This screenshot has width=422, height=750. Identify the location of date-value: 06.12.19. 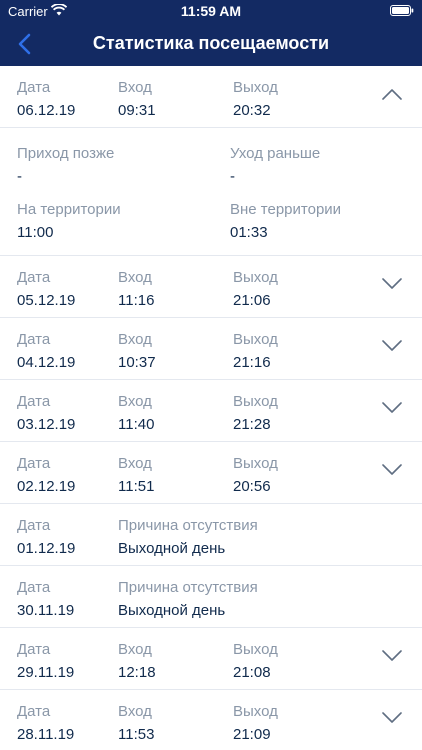
(46, 110).